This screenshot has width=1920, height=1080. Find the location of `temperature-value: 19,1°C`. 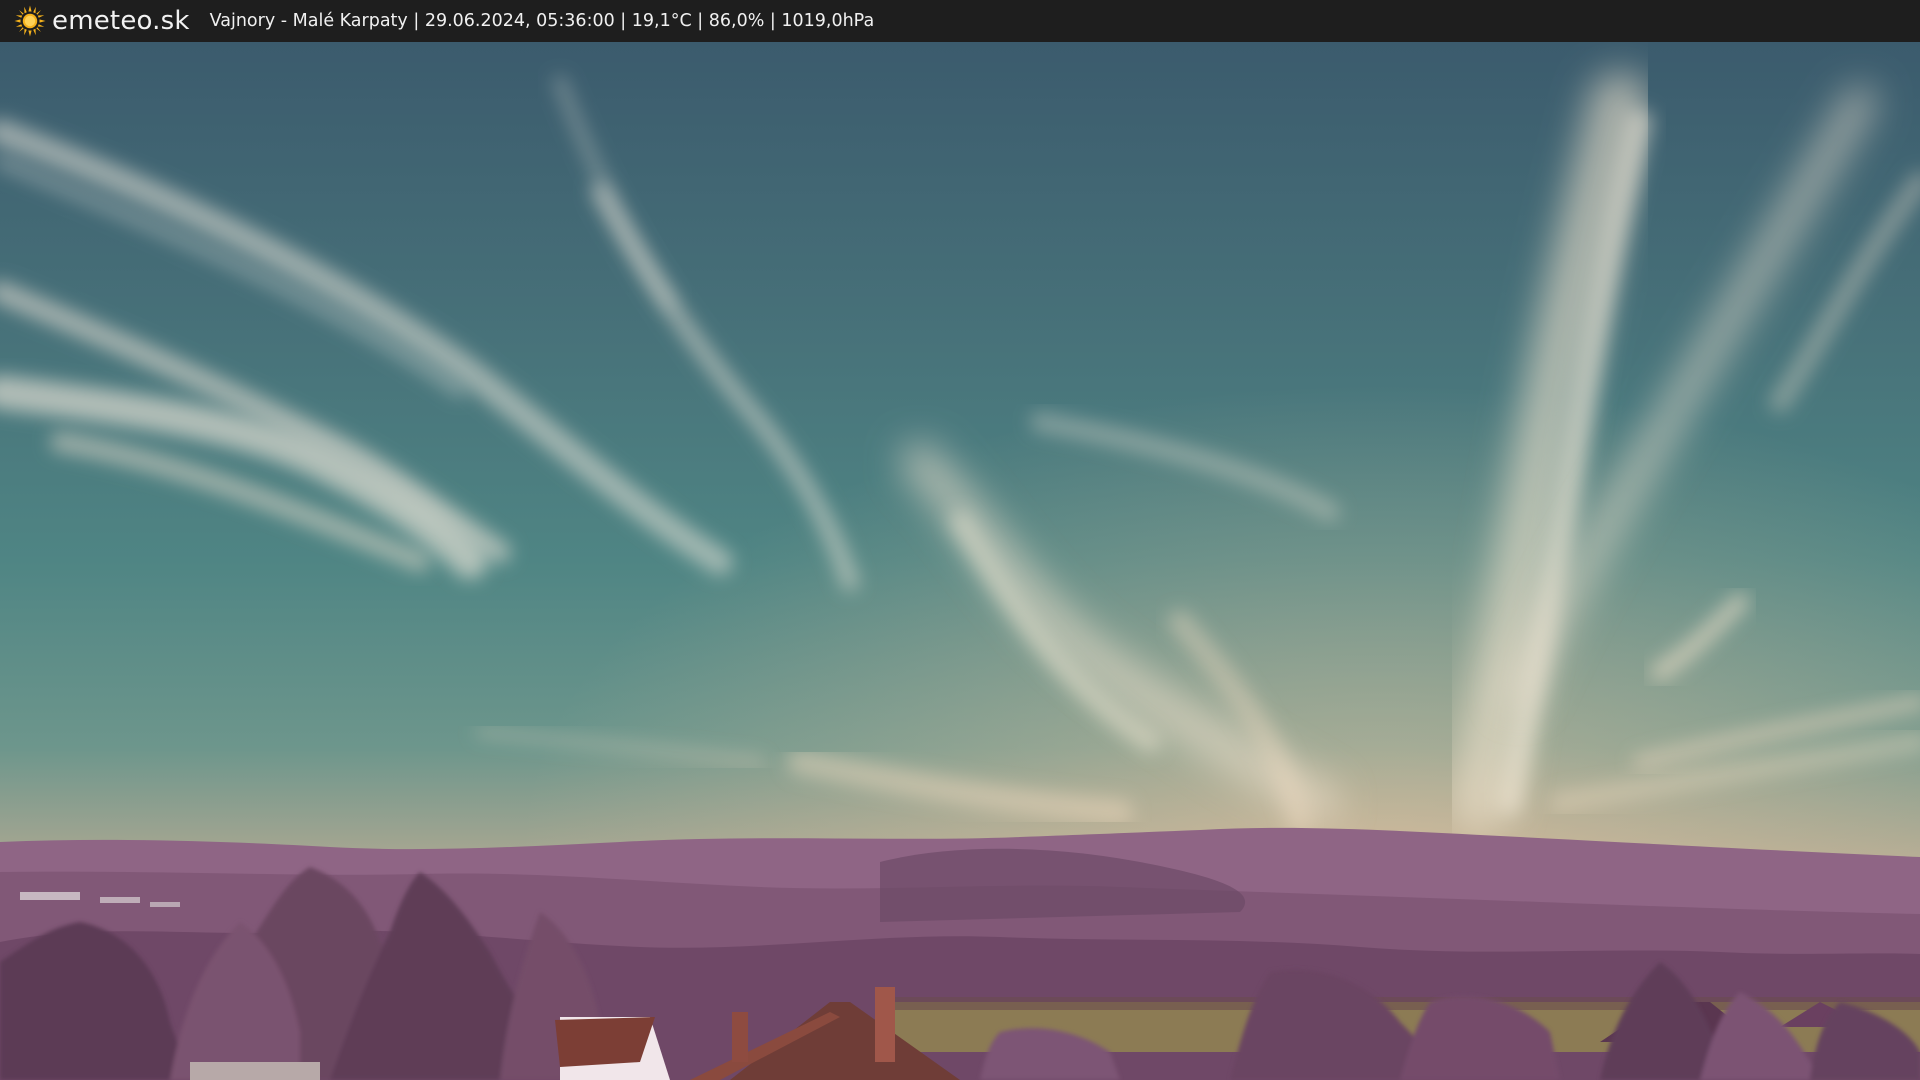

temperature-value: 19,1°C is located at coordinates (661, 21).